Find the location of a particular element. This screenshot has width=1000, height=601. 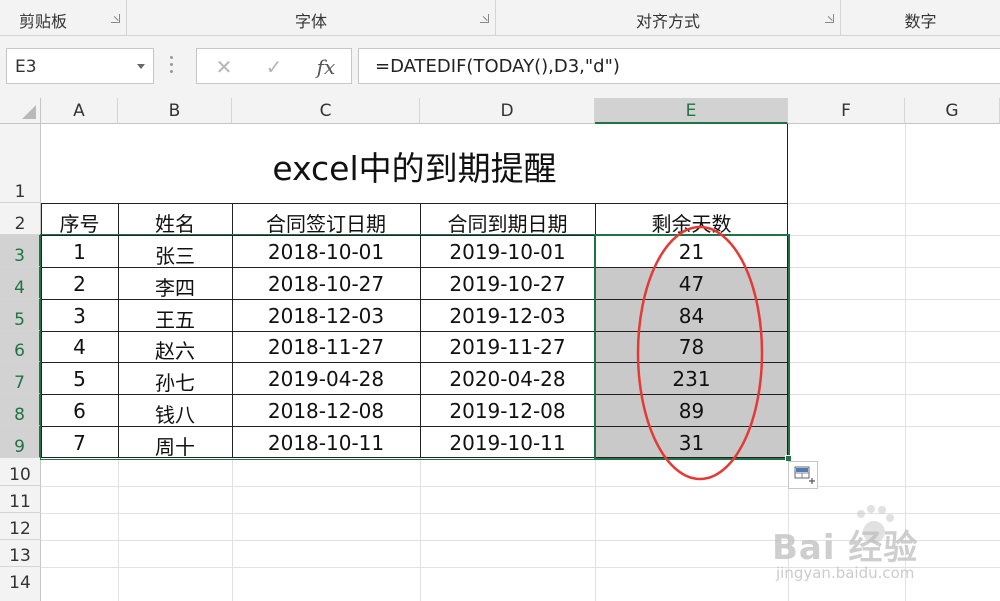

formula-text: =DATEDIF(TODAY(),D3,"d") is located at coordinates (497, 66).